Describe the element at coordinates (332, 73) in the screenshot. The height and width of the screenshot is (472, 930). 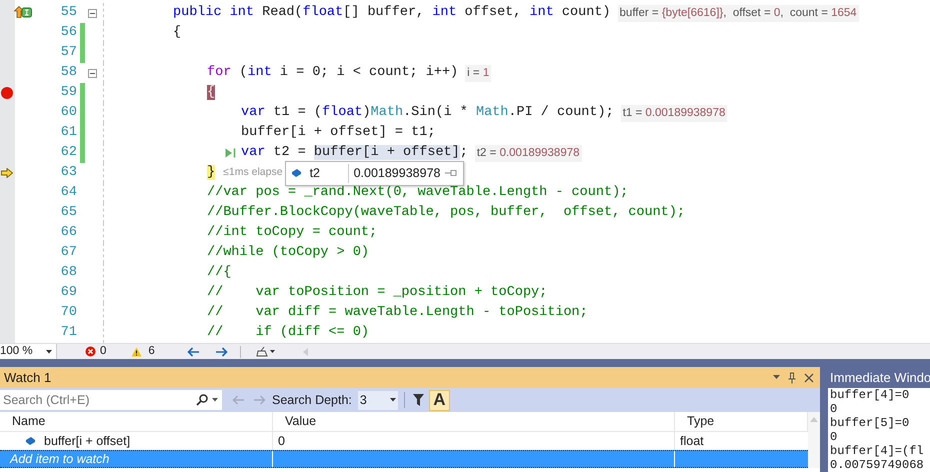
I see `code-line: for (int i = 0; i < count; i++)` at that location.